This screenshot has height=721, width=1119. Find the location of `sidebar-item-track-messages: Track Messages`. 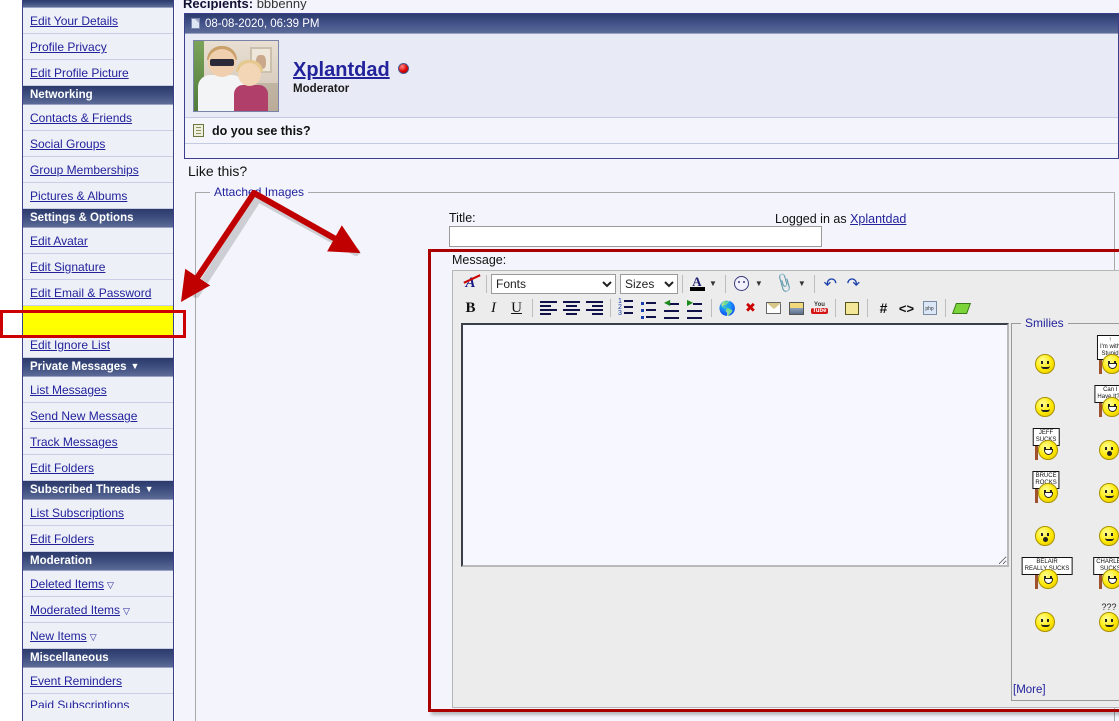

sidebar-item-track-messages: Track Messages is located at coordinates (98, 442).